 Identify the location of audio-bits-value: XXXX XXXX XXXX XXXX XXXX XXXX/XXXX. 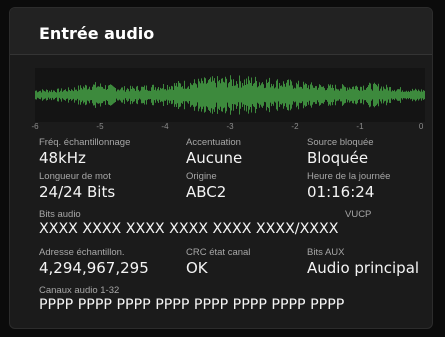
(189, 229).